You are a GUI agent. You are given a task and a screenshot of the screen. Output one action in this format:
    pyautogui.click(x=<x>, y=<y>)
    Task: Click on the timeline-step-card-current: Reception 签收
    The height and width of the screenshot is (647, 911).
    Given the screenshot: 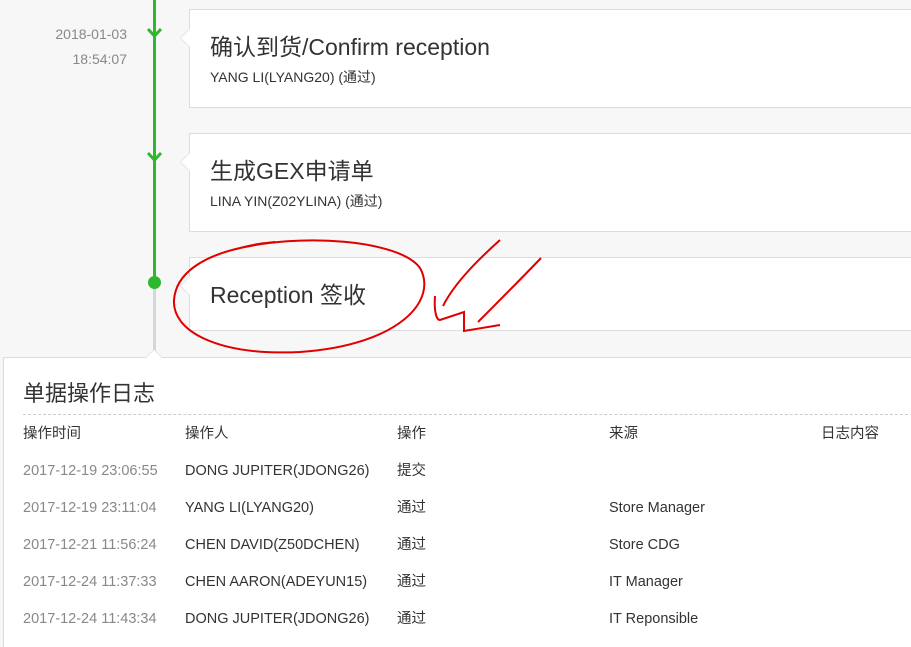 What is the action you would take?
    pyautogui.click(x=545, y=294)
    